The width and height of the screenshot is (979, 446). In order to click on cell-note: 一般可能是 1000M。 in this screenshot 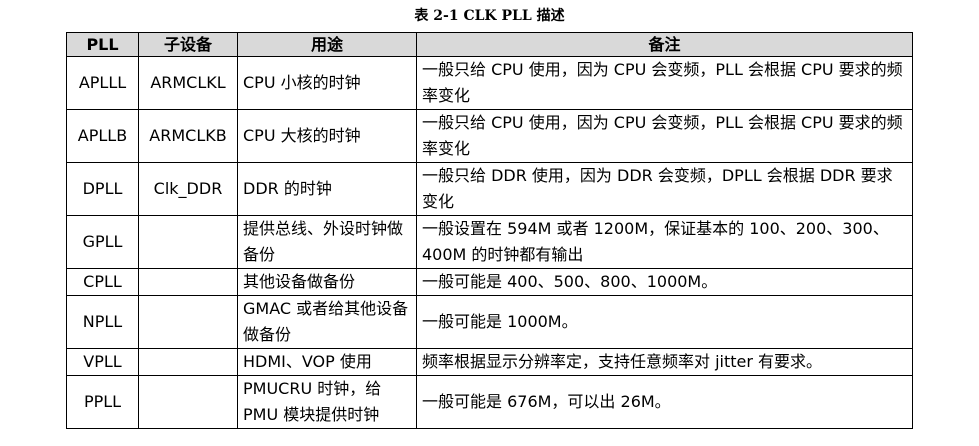, I will do `click(664, 322)`.